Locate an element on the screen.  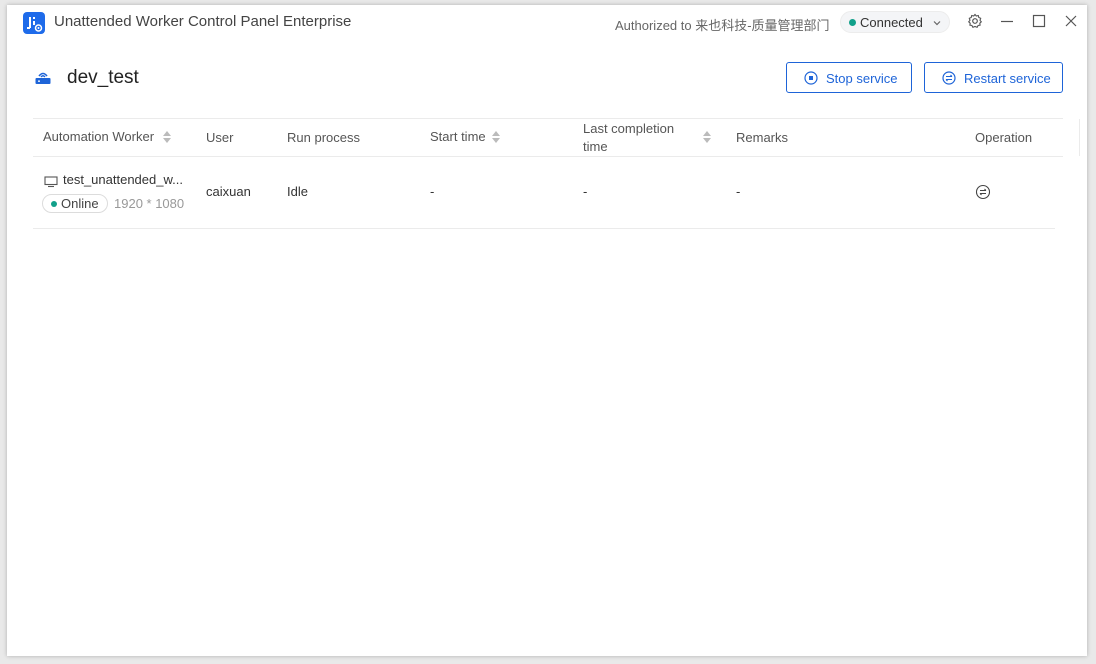
close-icon is located at coordinates (1071, 21).